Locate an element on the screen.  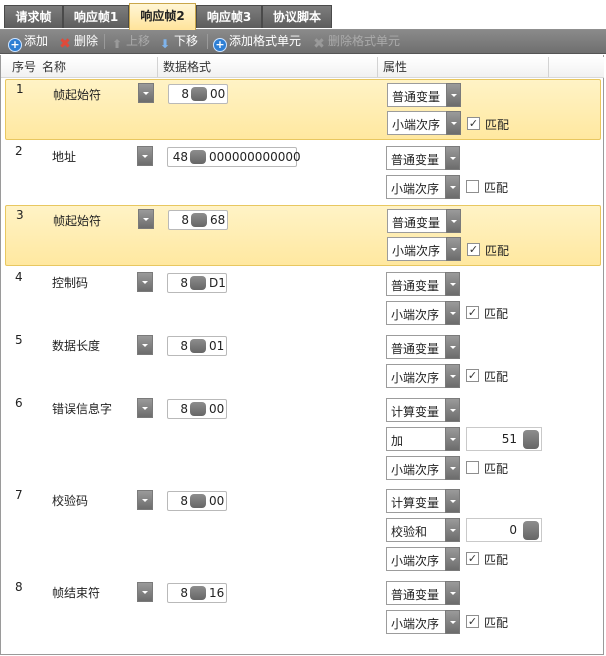
calc-method-select: 校验和 is located at coordinates (423, 530).